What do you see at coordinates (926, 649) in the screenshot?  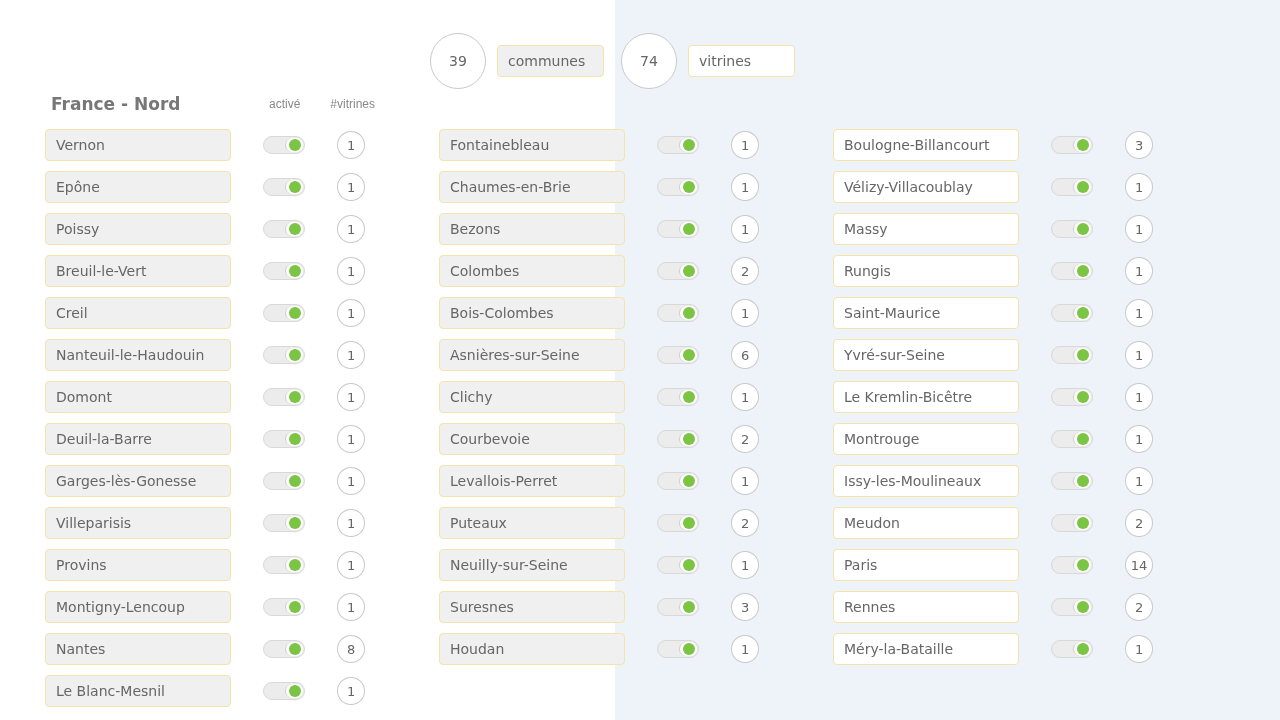 I see `commune-field: Méry-la-Bataille` at bounding box center [926, 649].